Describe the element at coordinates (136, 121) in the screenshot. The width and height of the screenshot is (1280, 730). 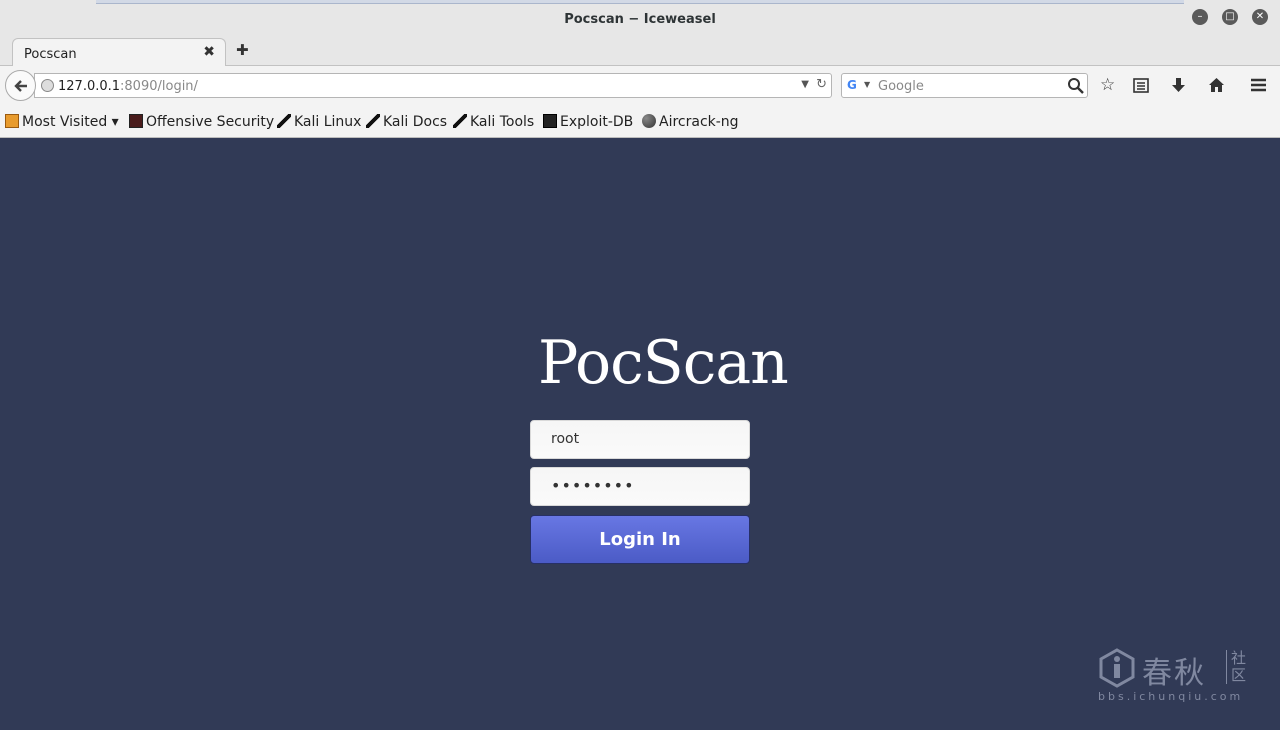
I see `offsec-icon` at that location.